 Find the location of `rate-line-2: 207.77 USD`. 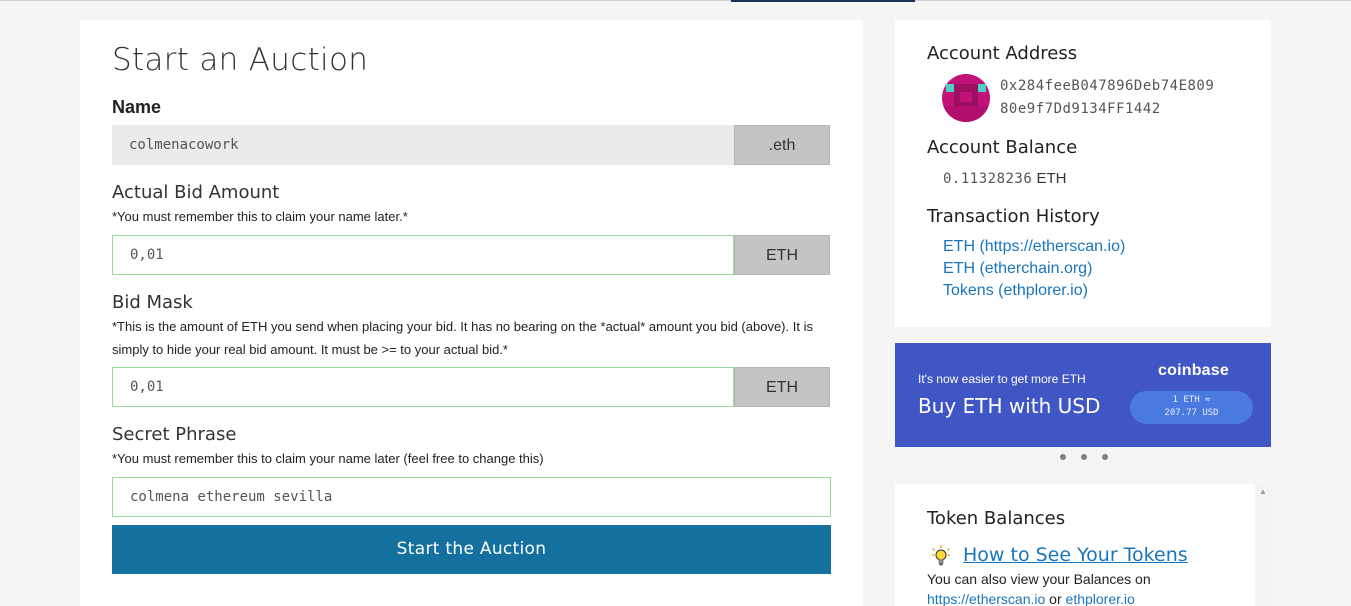

rate-line-2: 207.77 USD is located at coordinates (1191, 413).